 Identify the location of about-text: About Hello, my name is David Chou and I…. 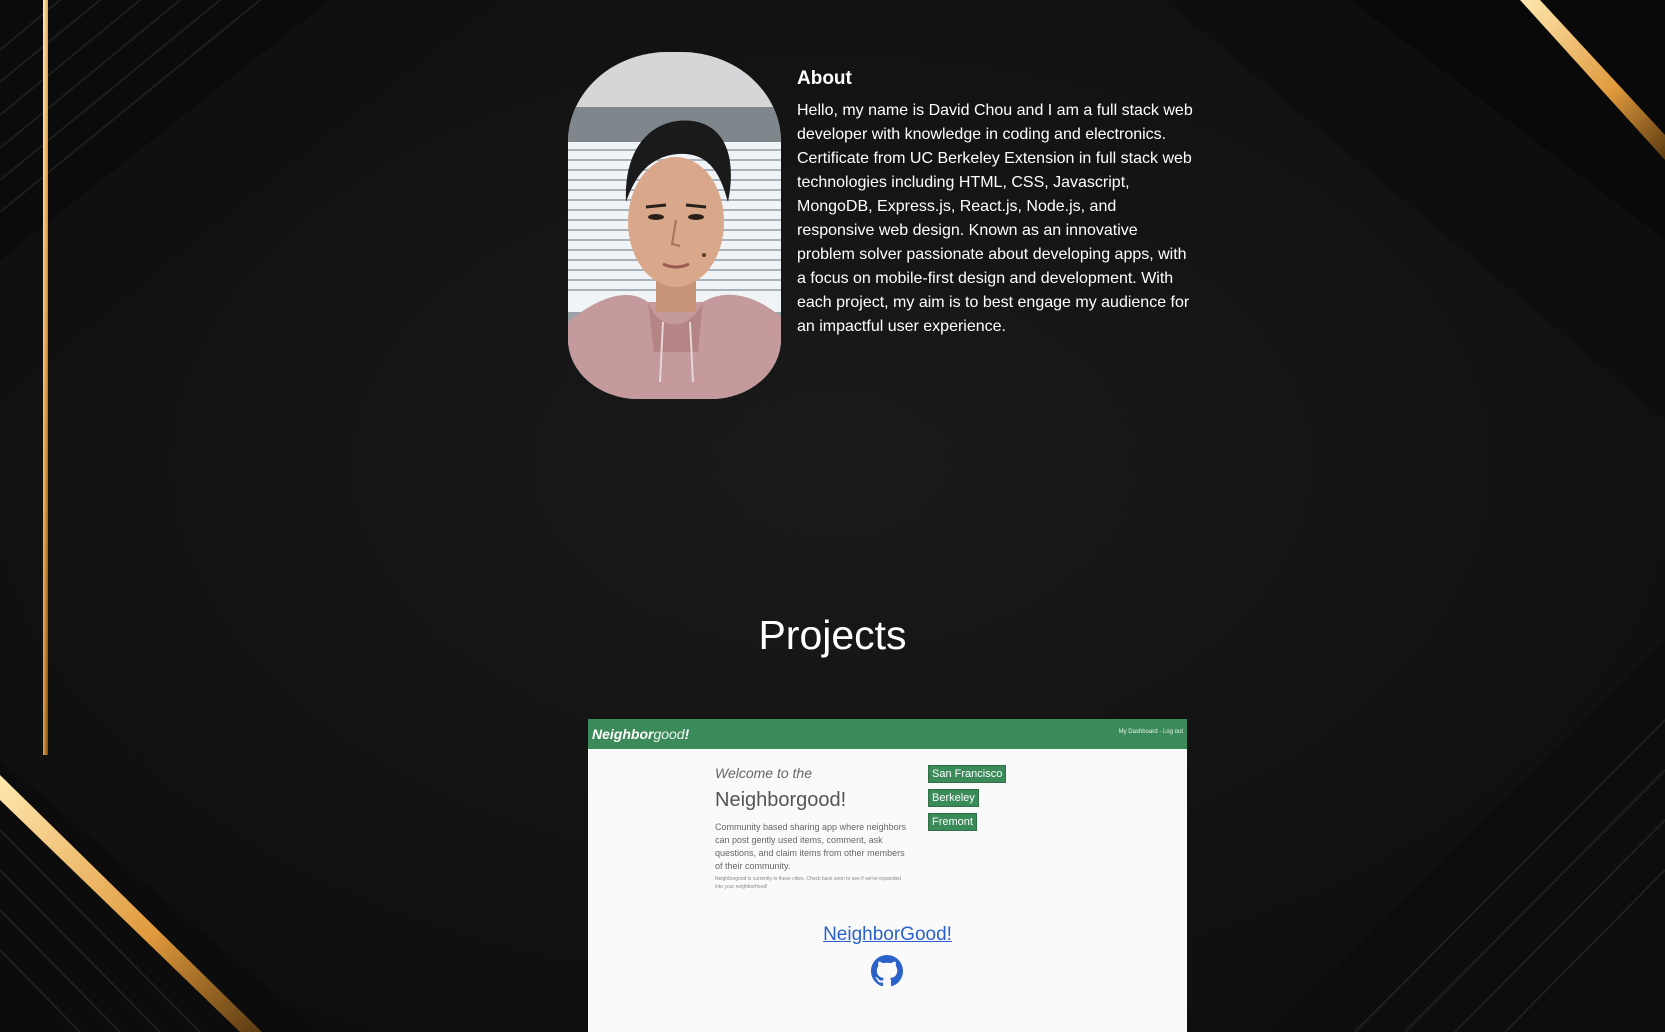
(997, 225).